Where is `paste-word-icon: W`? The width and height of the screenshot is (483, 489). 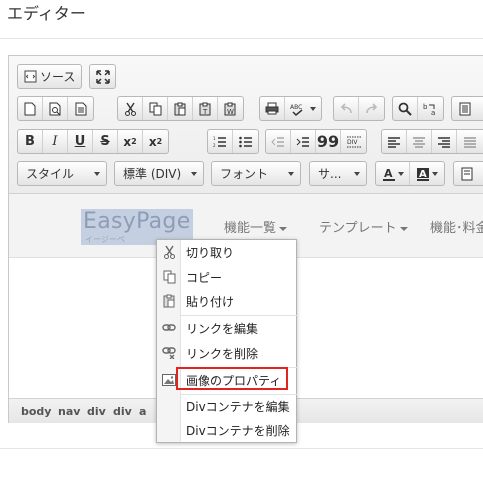
paste-word-icon: W is located at coordinates (230, 109).